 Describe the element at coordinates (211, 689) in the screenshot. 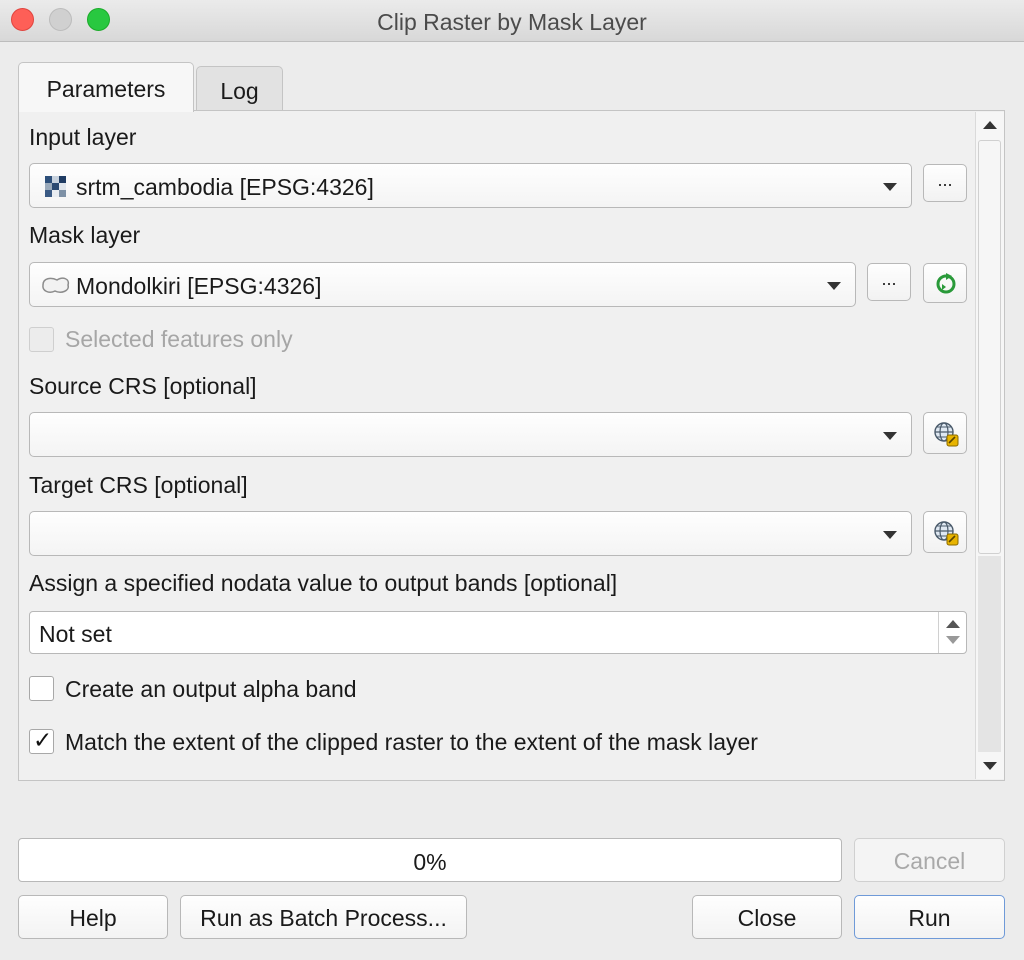

I see `alpha-band-label: Create an output alpha band` at that location.